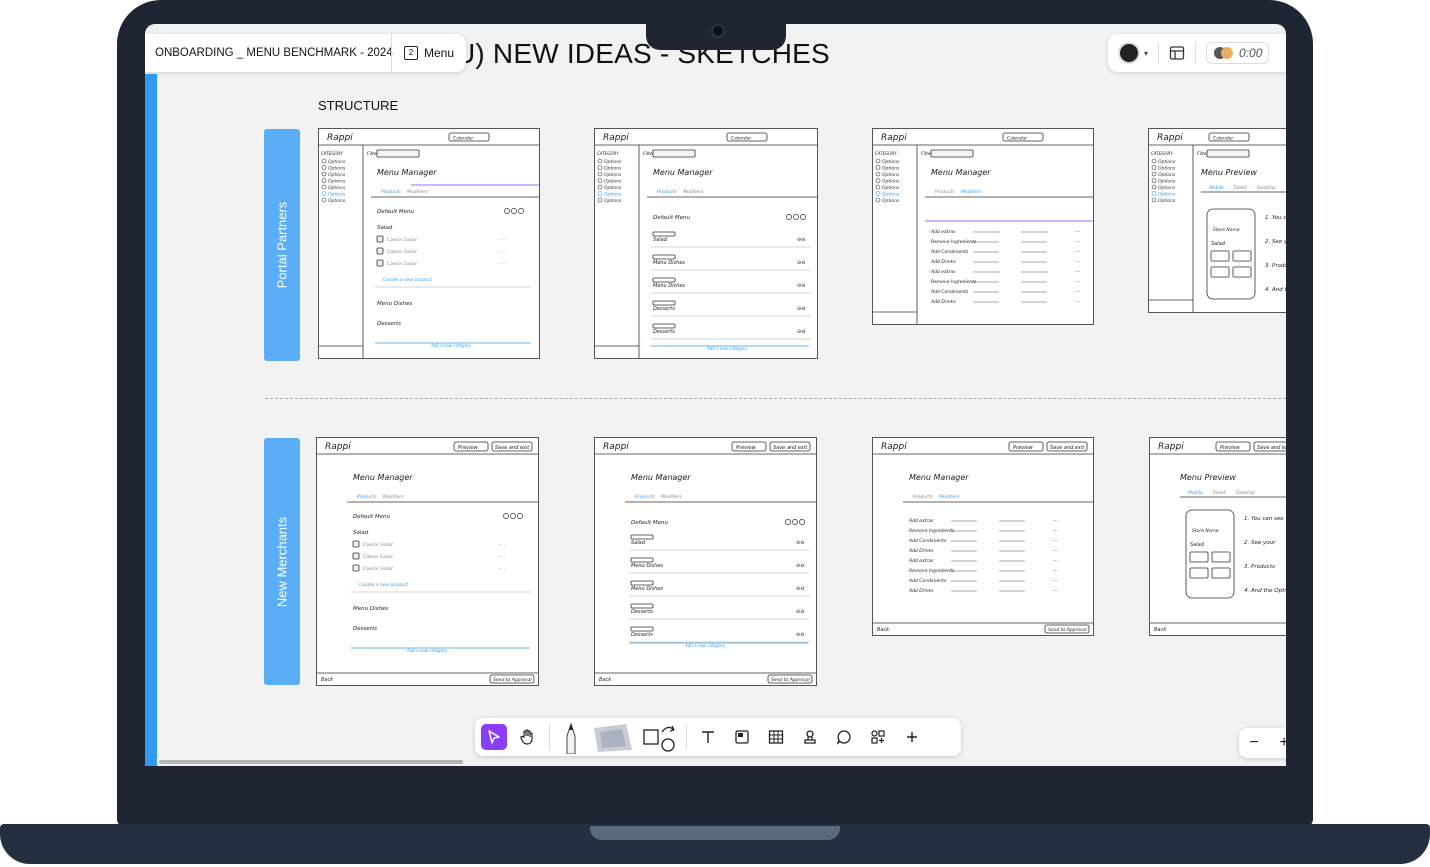 This screenshot has width=1430, height=867. Describe the element at coordinates (571, 737) in the screenshot. I see `pen-tool` at that location.